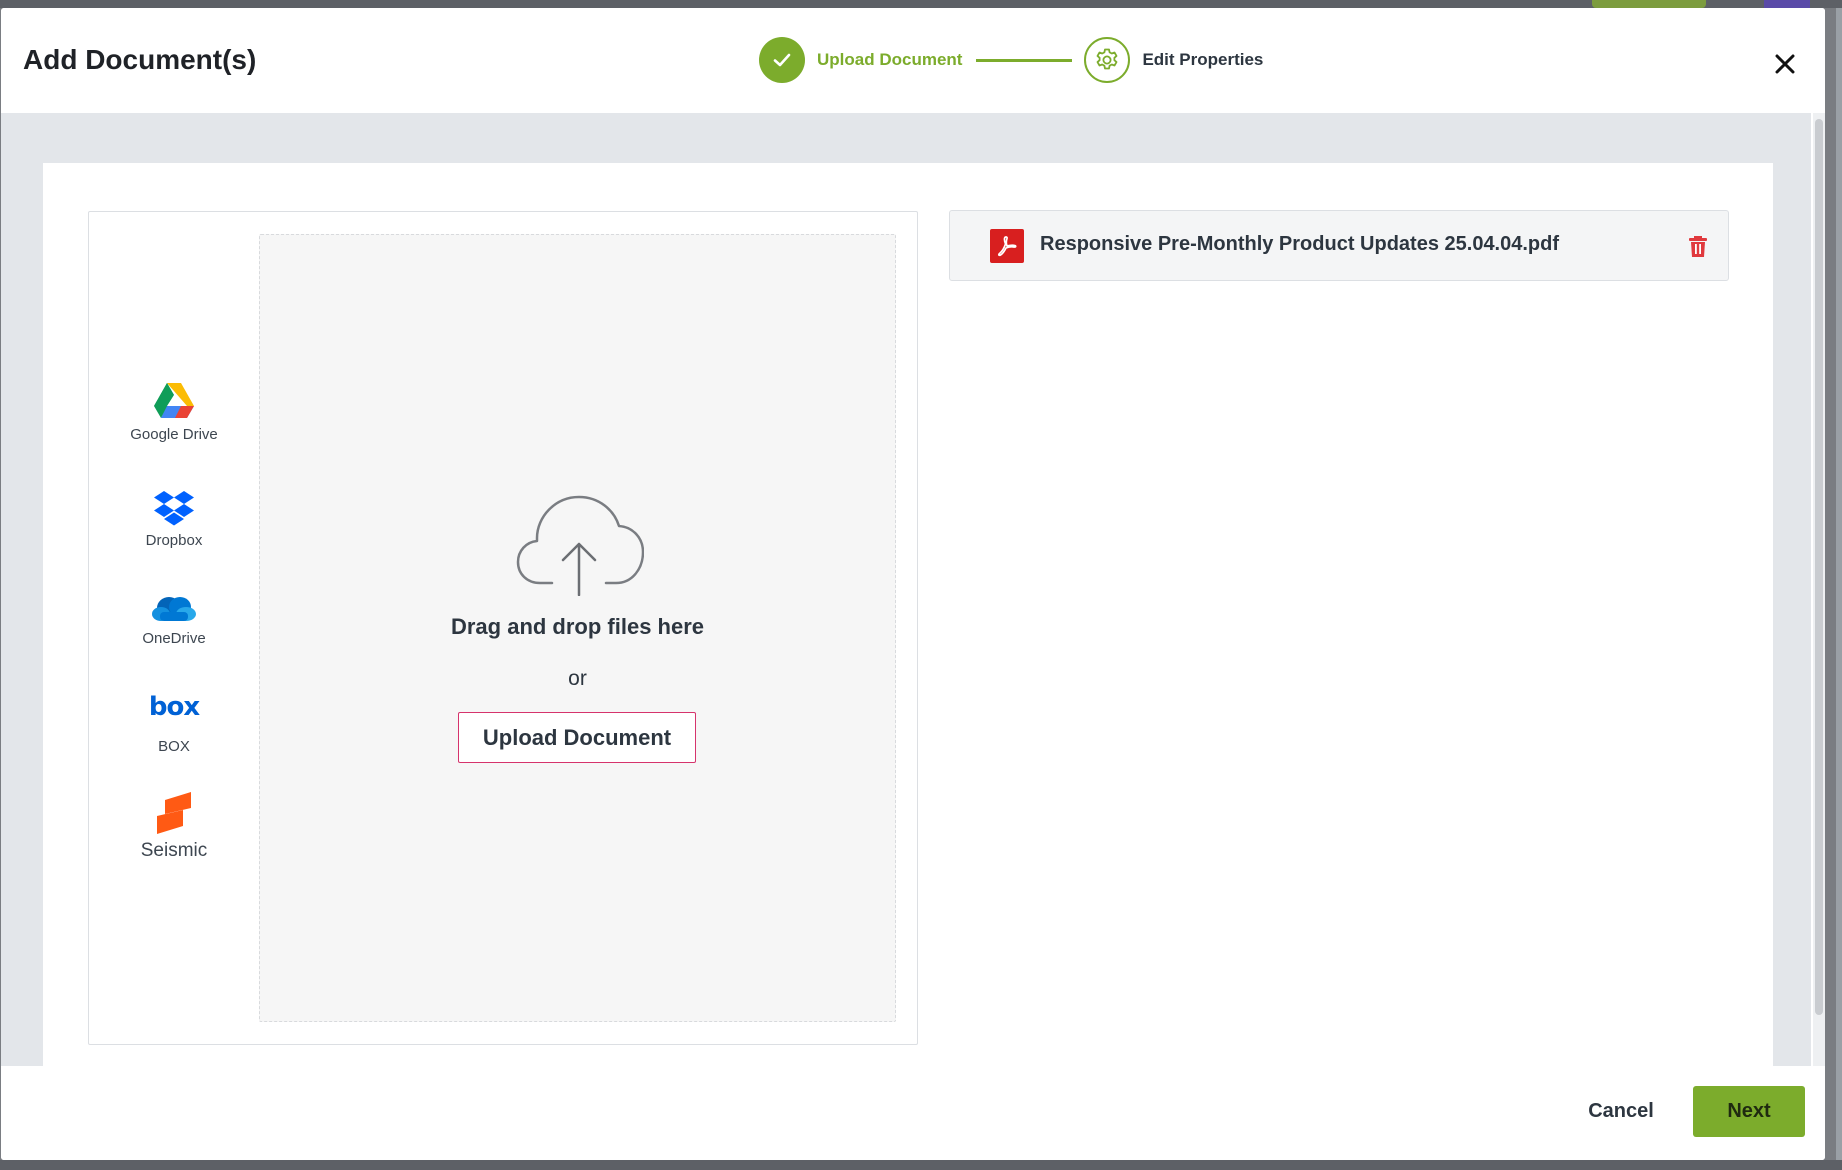 This screenshot has width=1842, height=1170. I want to click on step-edit-properties-label: Edit Properties, so click(1203, 59).